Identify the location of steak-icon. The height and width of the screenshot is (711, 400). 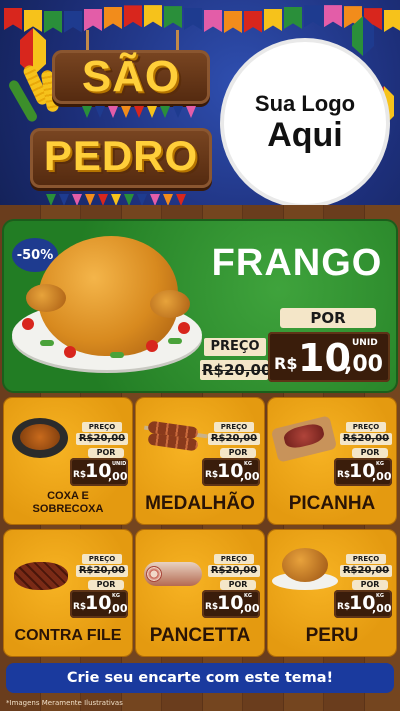
(40, 564).